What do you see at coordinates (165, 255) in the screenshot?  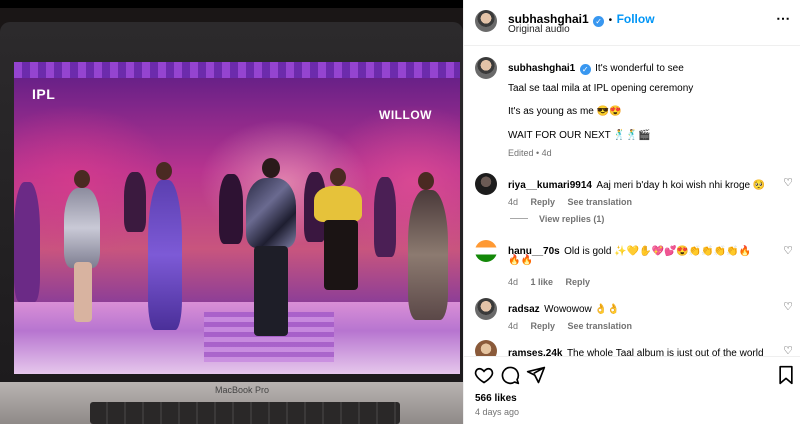 I see `performer-purple-outfit` at bounding box center [165, 255].